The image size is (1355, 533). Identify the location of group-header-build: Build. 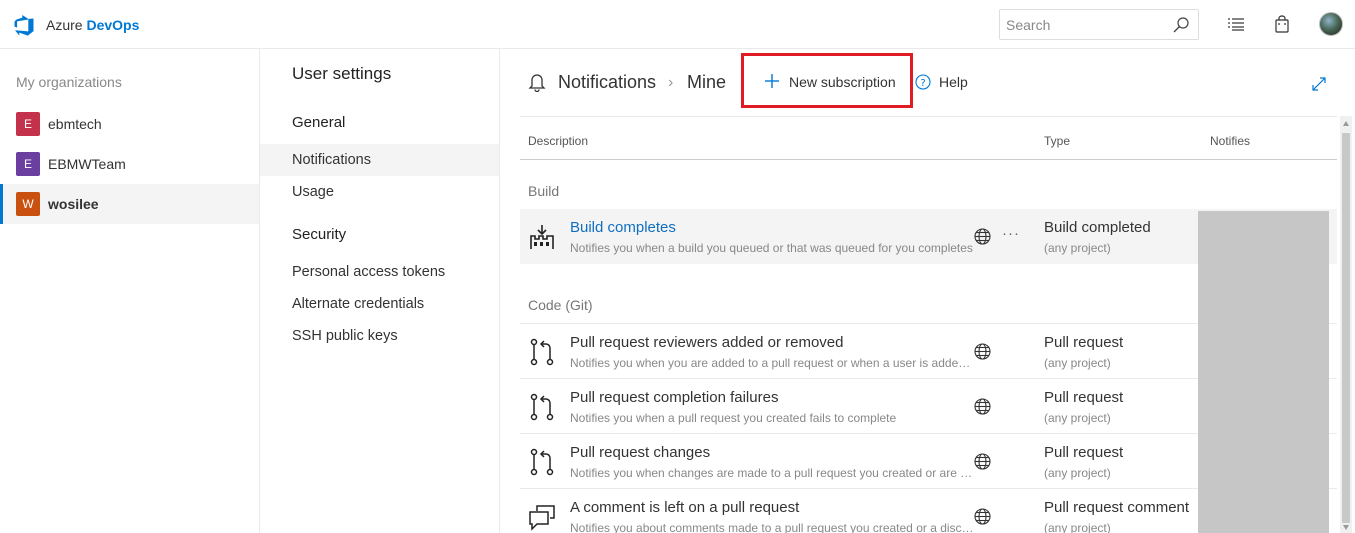
(544, 191).